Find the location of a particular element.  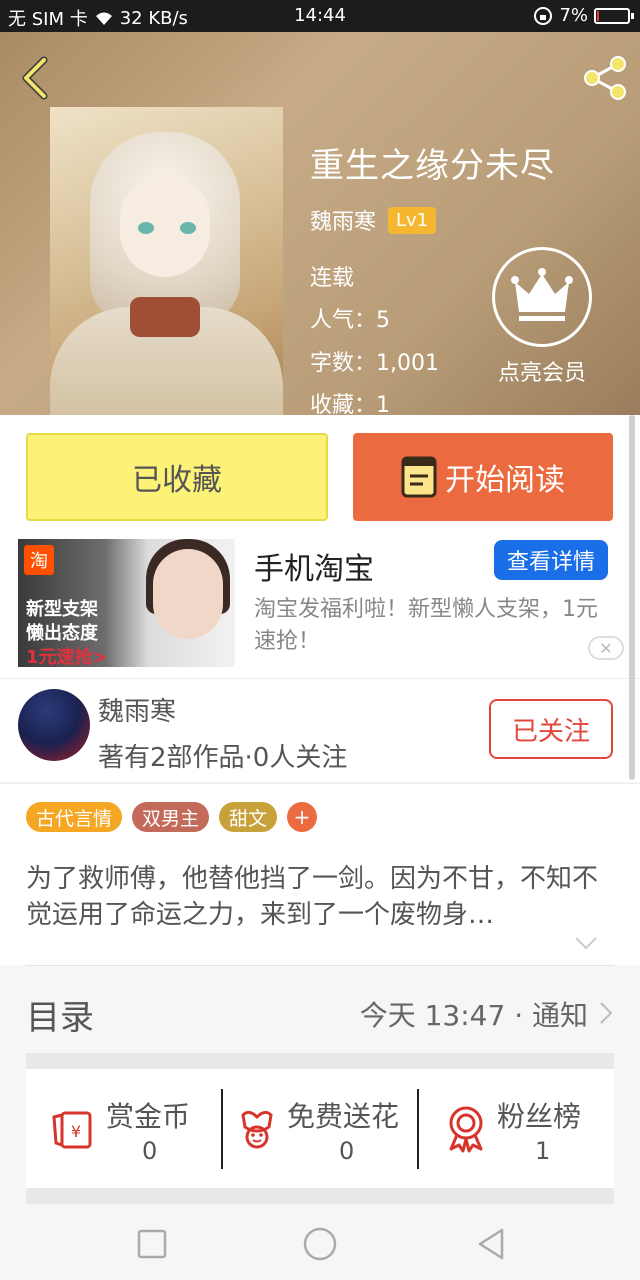

book-cover is located at coordinates (166, 261).